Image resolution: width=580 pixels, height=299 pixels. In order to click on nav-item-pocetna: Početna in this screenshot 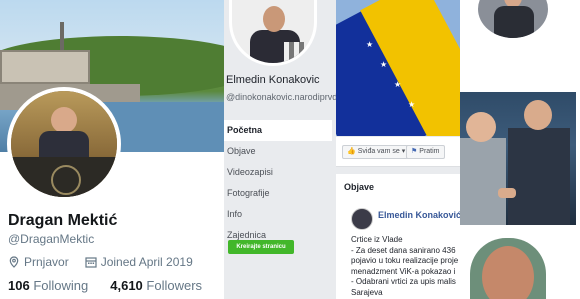, I will do `click(278, 130)`.